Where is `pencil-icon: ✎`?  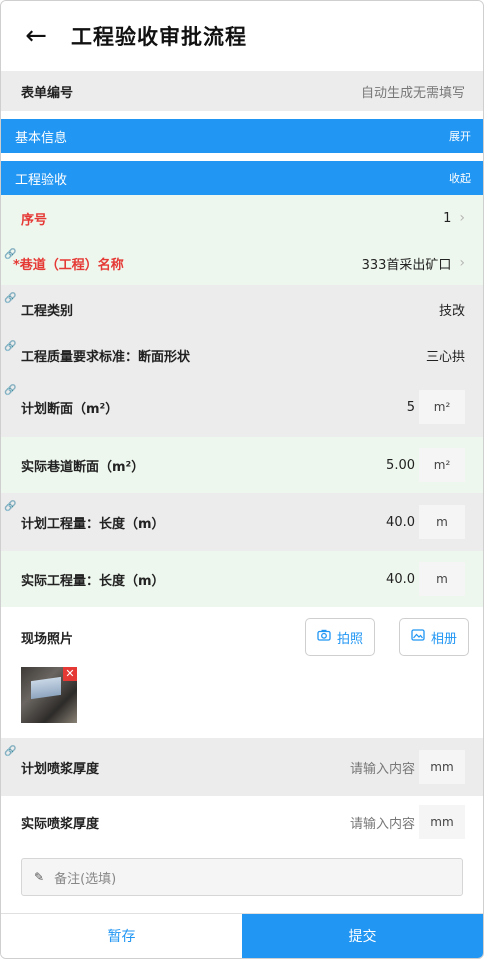
pencil-icon: ✎ is located at coordinates (39, 877).